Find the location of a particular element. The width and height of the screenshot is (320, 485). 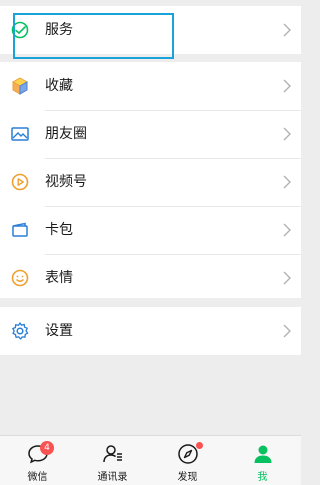

menu-item-settings: 设置 is located at coordinates (150, 331).